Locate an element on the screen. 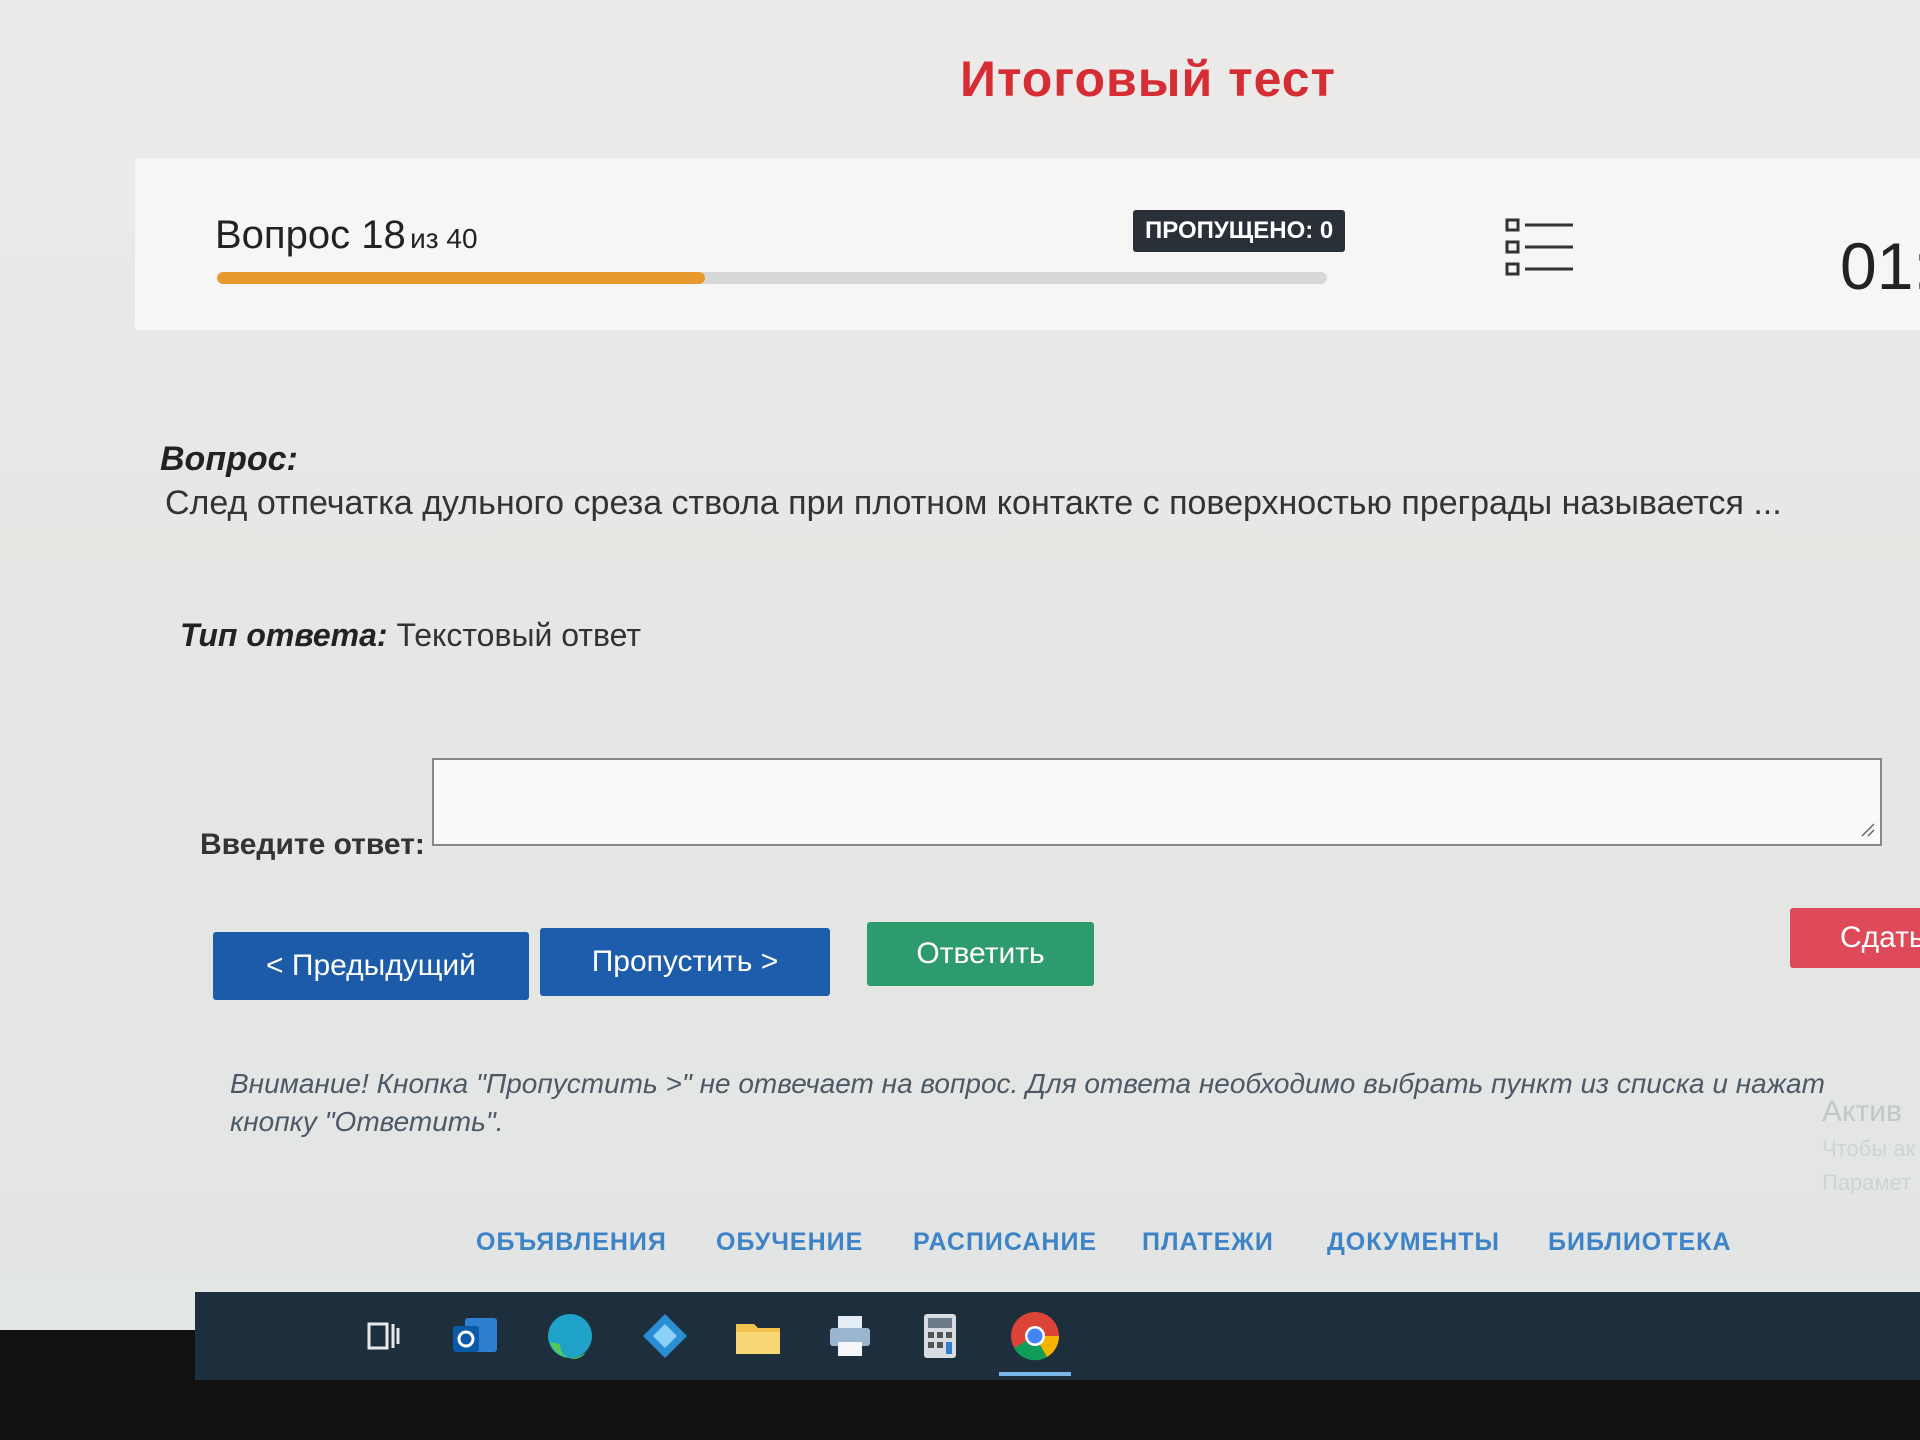 The height and width of the screenshot is (1440, 1920). answer-input-label: Введите ответ: is located at coordinates (312, 844).